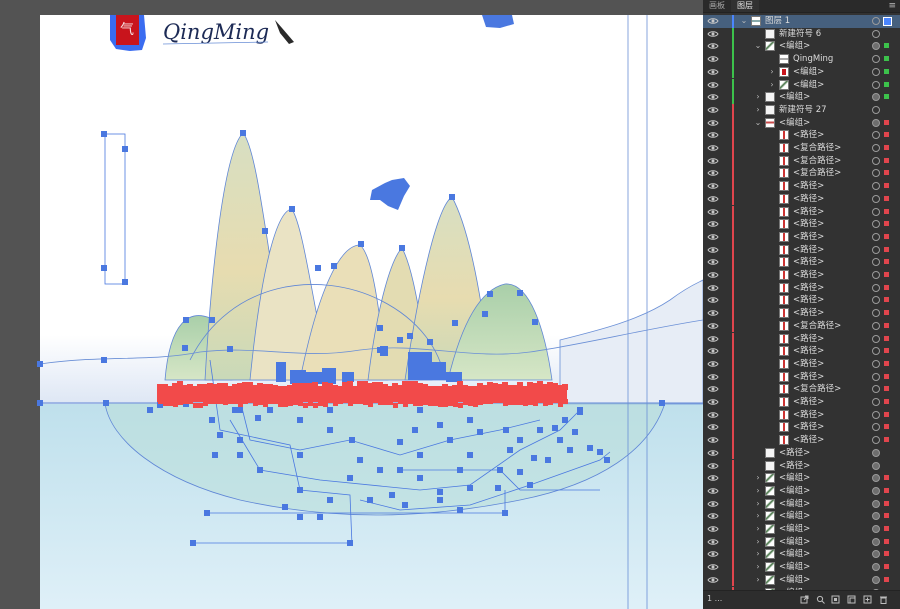 The image size is (900, 609). Describe the element at coordinates (883, 599) in the screenshot. I see `delete-icon` at that location.